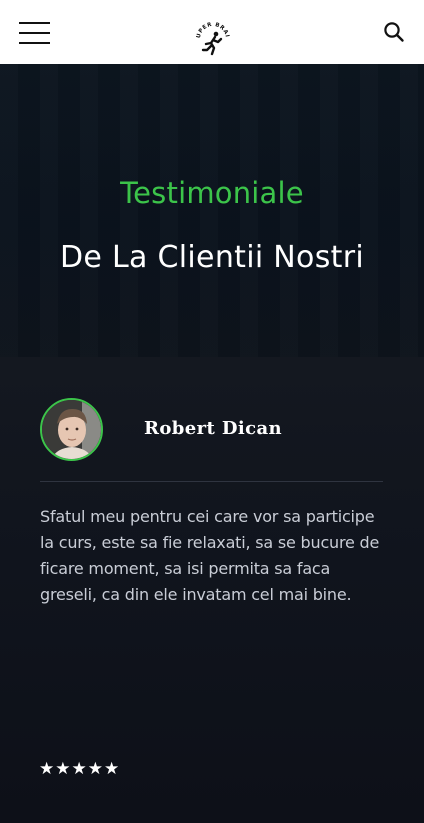 Image resolution: width=424 pixels, height=823 pixels. I want to click on divider, so click(211, 481).